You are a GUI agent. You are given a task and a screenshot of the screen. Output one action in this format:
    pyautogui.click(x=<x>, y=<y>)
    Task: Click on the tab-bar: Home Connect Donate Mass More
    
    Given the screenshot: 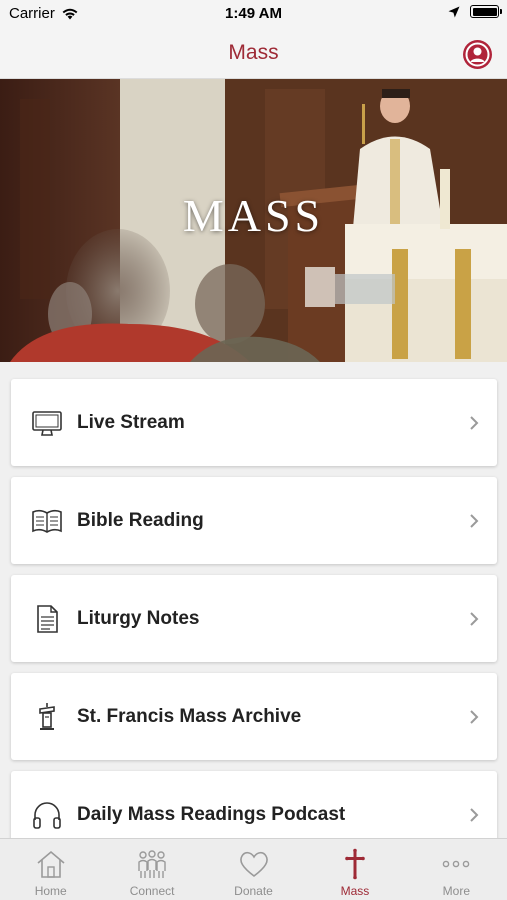 What is the action you would take?
    pyautogui.click(x=253, y=869)
    